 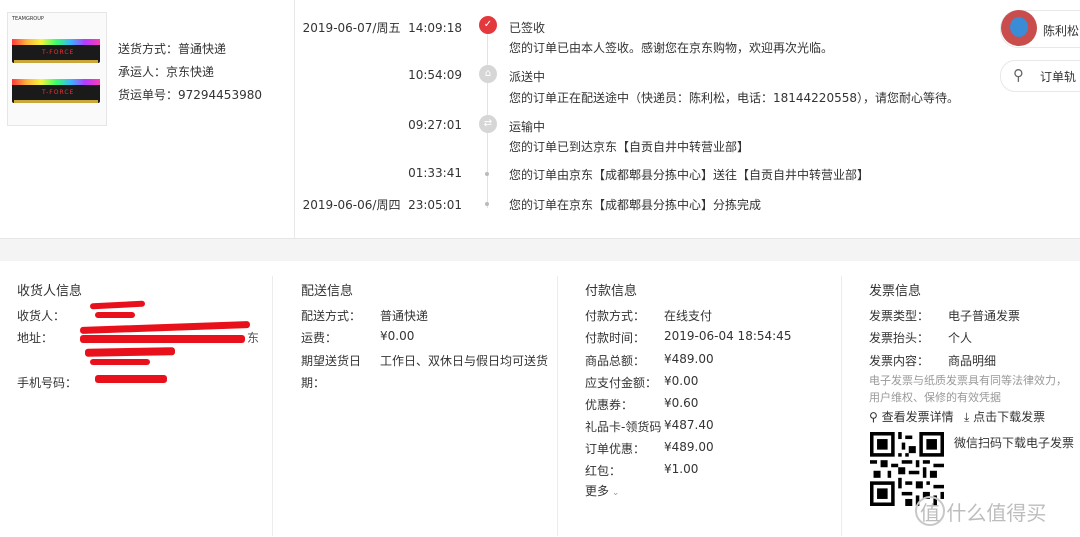 What do you see at coordinates (728, 336) in the screenshot?
I see `payment-value: 2019-06-04 18:54:45` at bounding box center [728, 336].